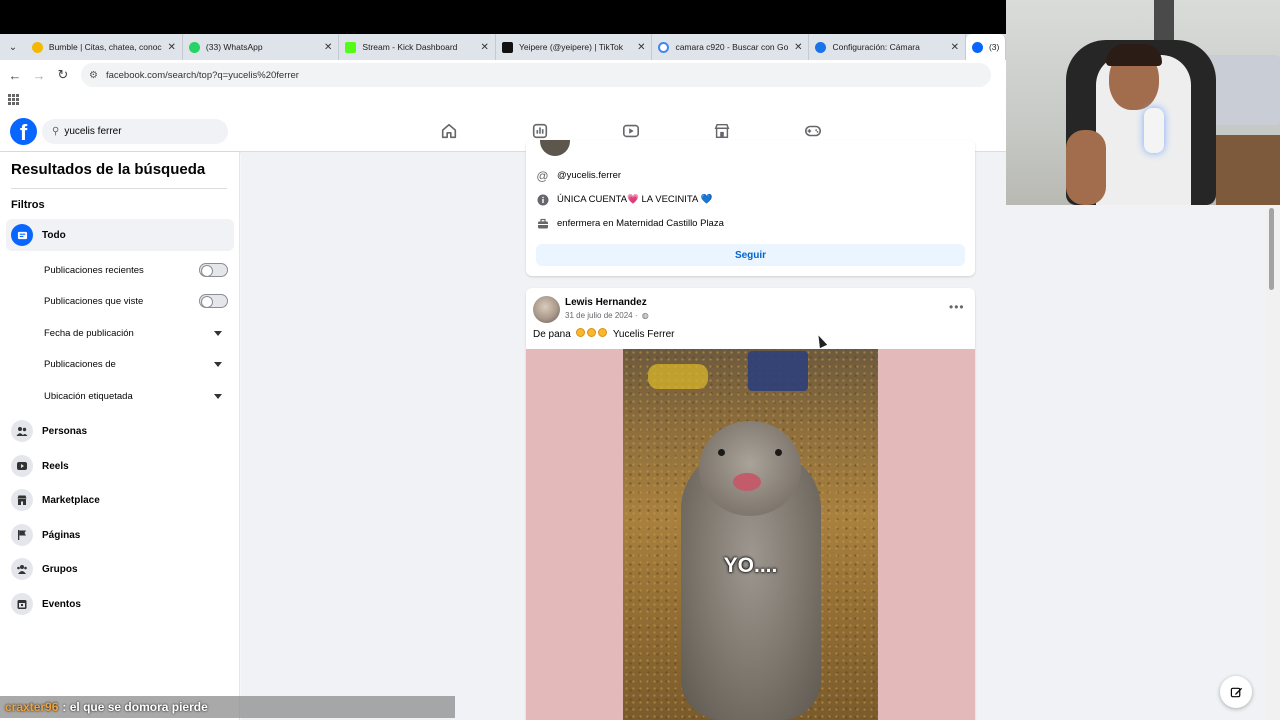 The image size is (1280, 720). Describe the element at coordinates (601, 315) in the screenshot. I see `post-date-text: 31 de julio de 2024 ·` at that location.